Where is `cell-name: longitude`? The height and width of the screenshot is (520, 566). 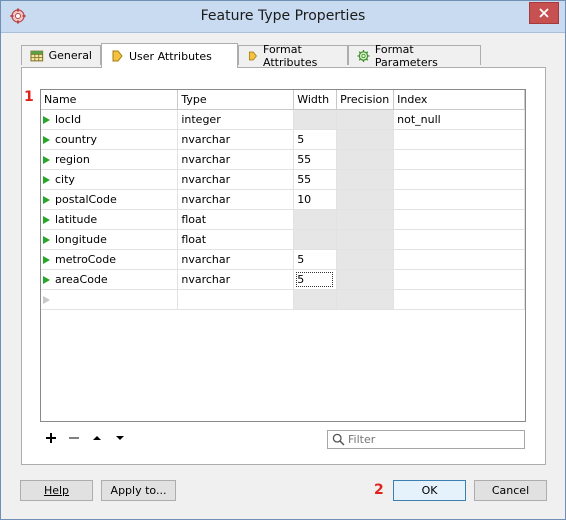 cell-name: longitude is located at coordinates (110, 239).